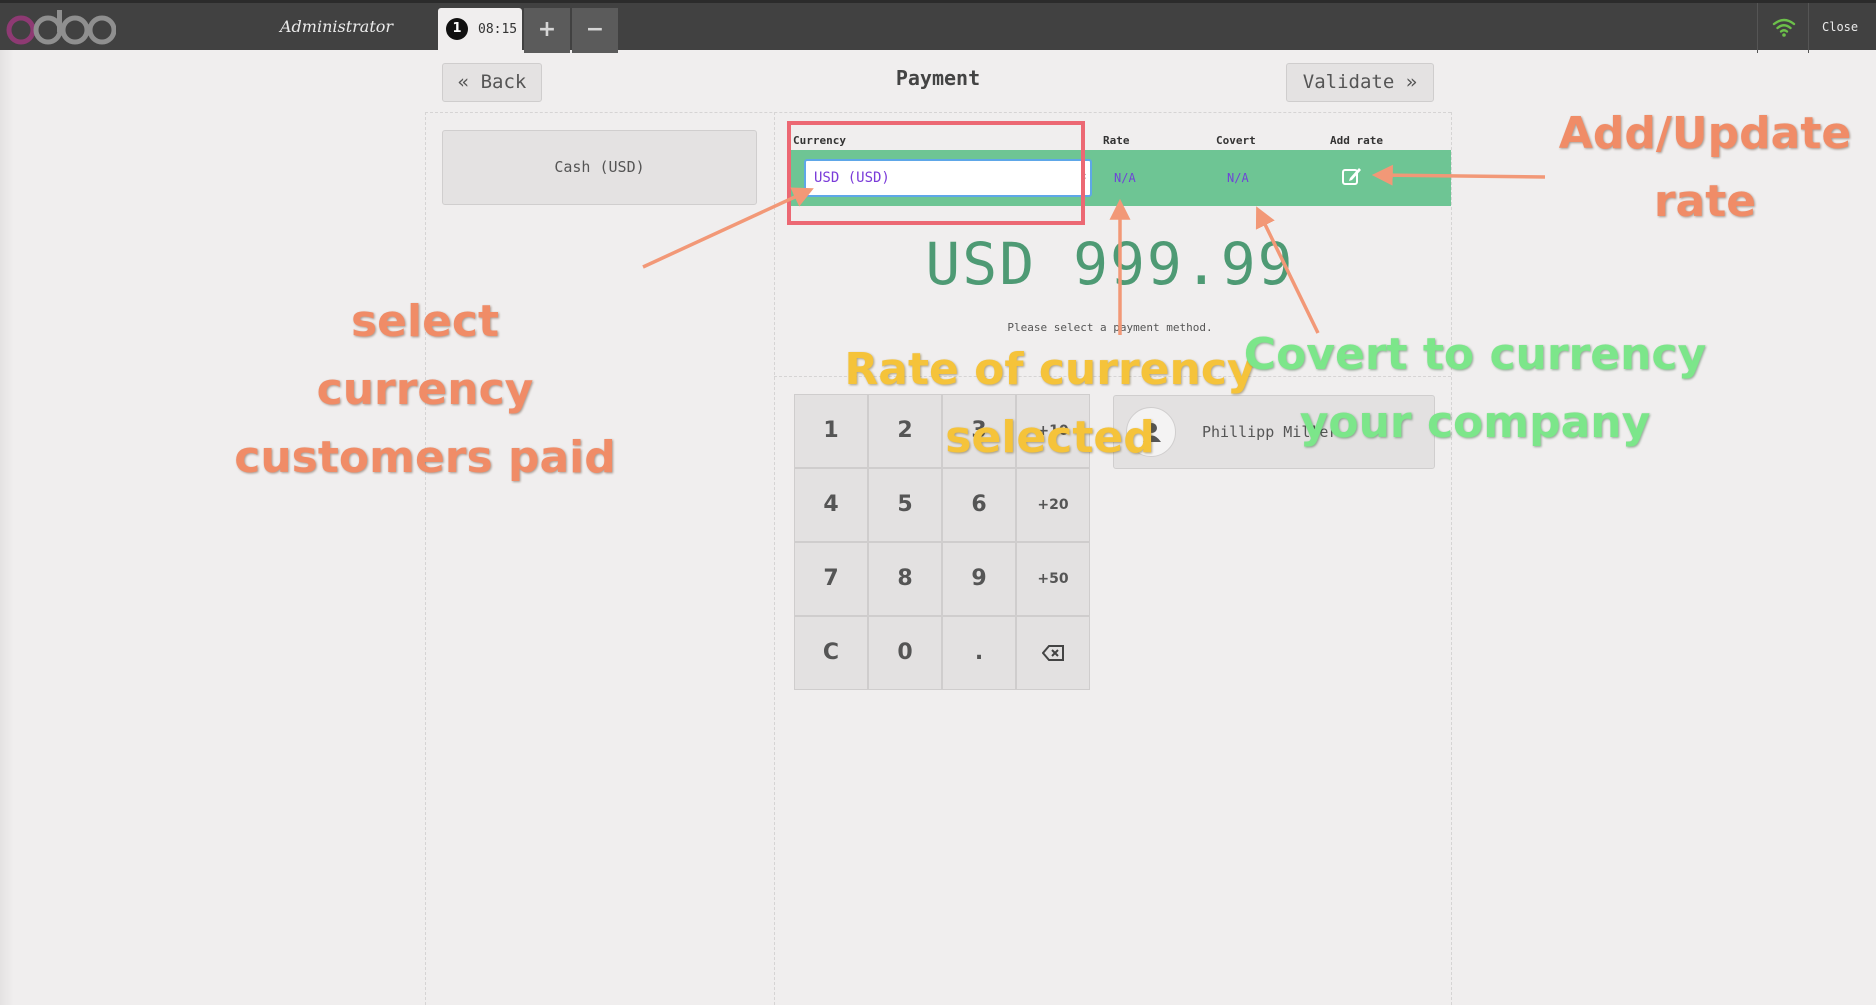  What do you see at coordinates (979, 653) in the screenshot?
I see `numpad-key: .` at bounding box center [979, 653].